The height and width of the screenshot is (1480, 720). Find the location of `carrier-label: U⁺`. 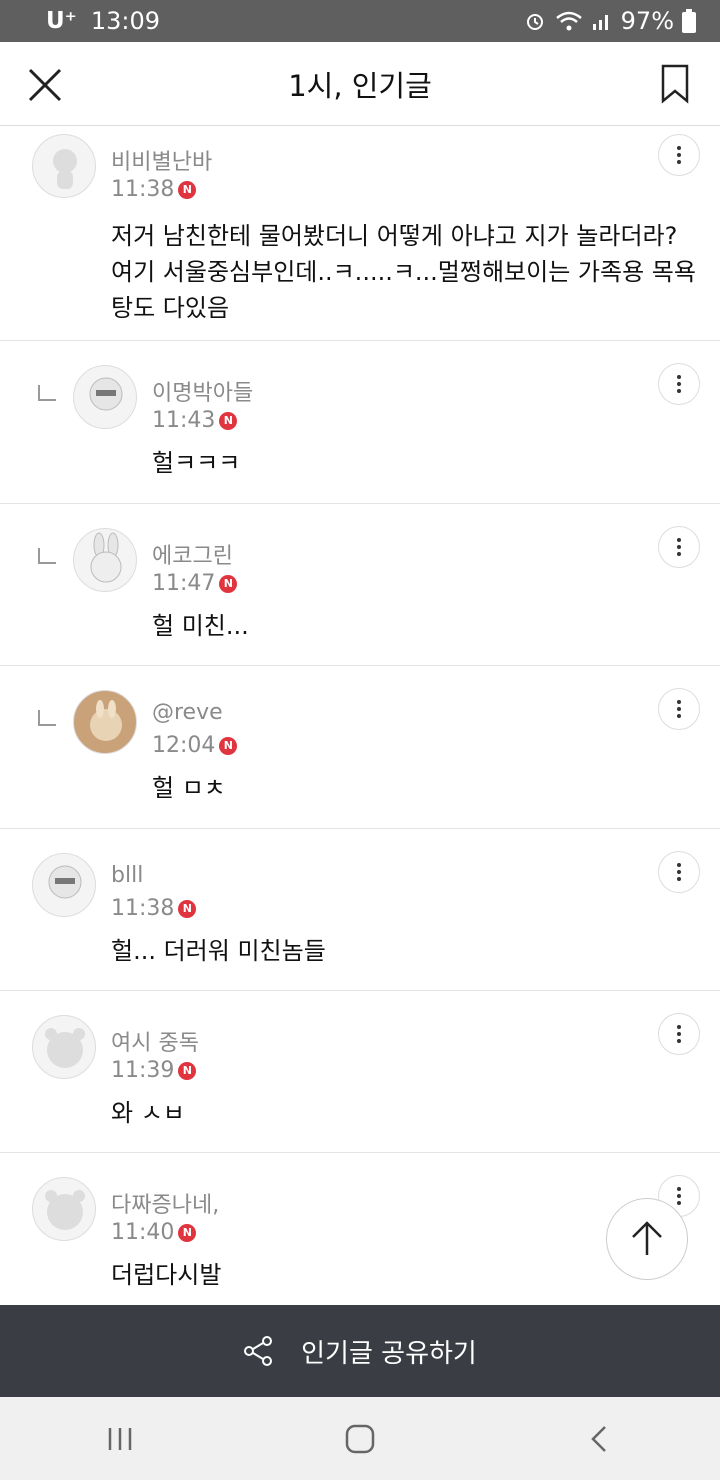

carrier-label: U⁺ is located at coordinates (61, 21).